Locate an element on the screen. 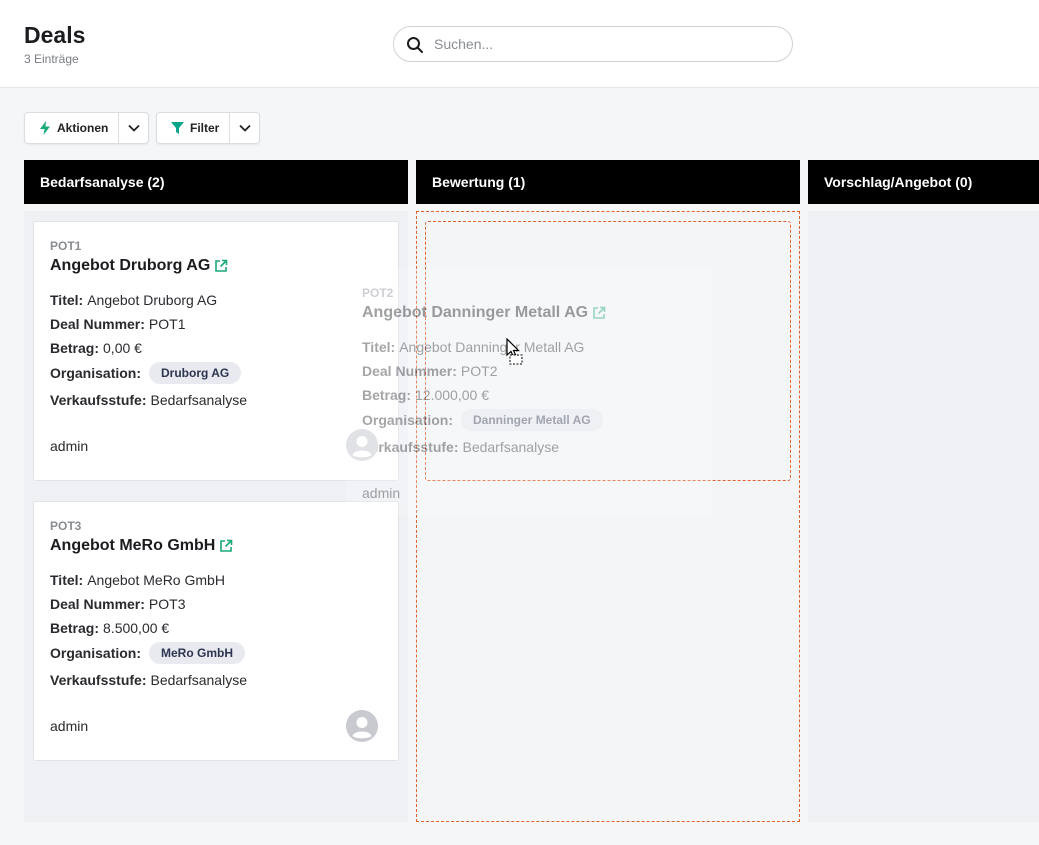 The width and height of the screenshot is (1039, 845). column-header-bewertung: Bewertung (1) is located at coordinates (608, 182).